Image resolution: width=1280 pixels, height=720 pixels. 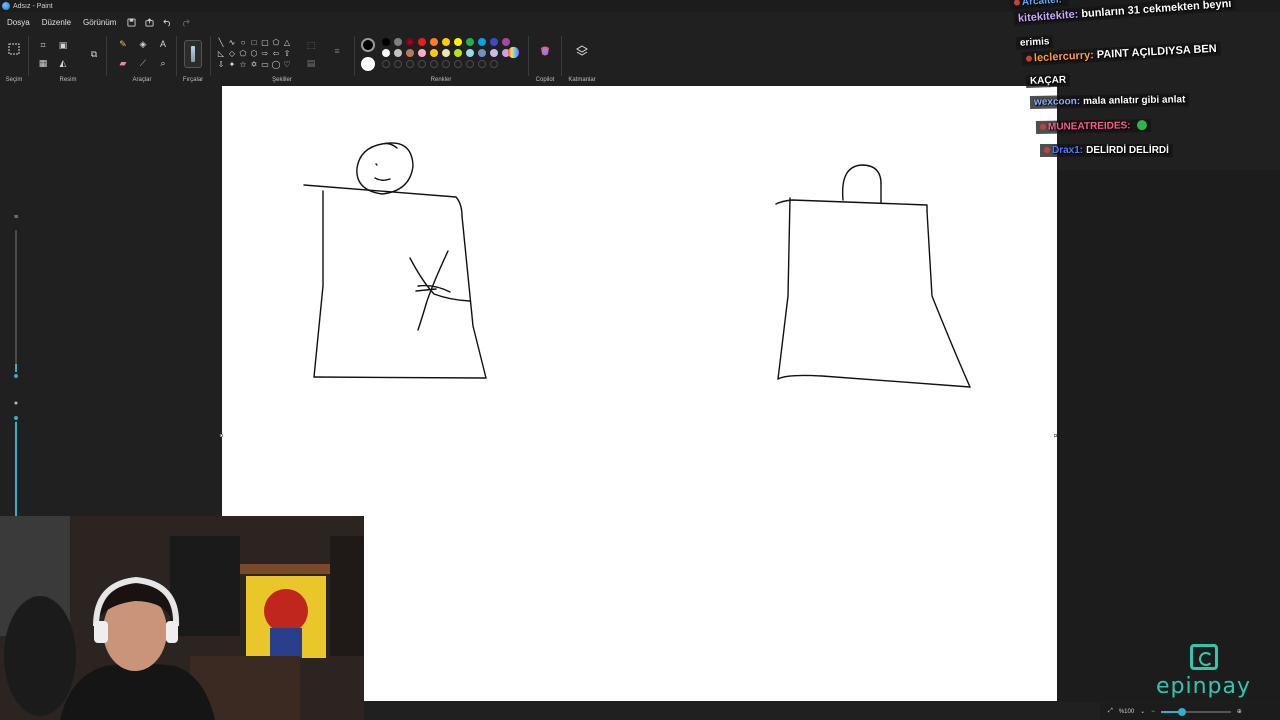 What do you see at coordinates (221, 53) in the screenshot?
I see `right-triangle-shape-icon: ◺` at bounding box center [221, 53].